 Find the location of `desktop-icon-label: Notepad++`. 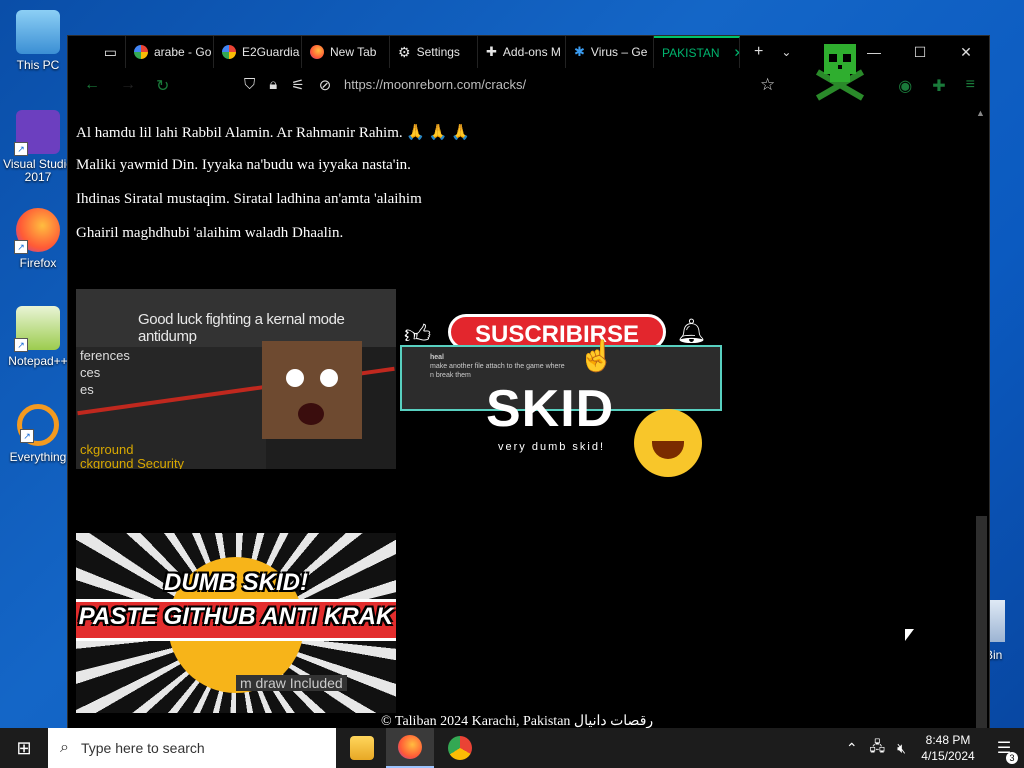

desktop-icon-label: Notepad++ is located at coordinates (38, 361).